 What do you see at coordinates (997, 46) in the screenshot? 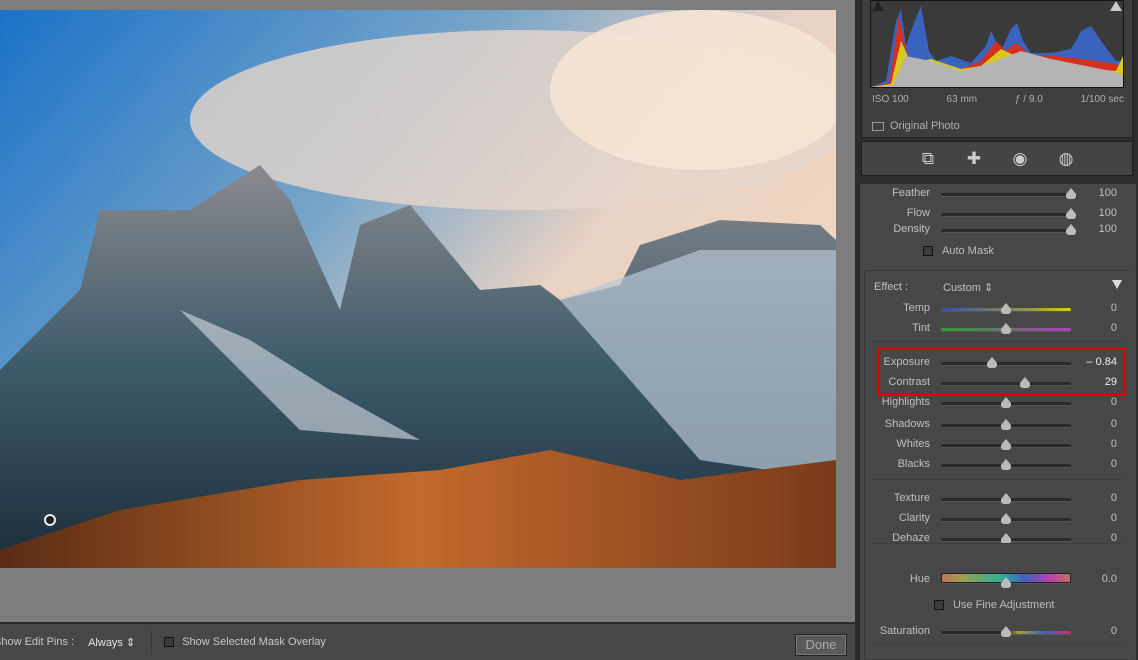
I see `histogram-graph` at bounding box center [997, 46].